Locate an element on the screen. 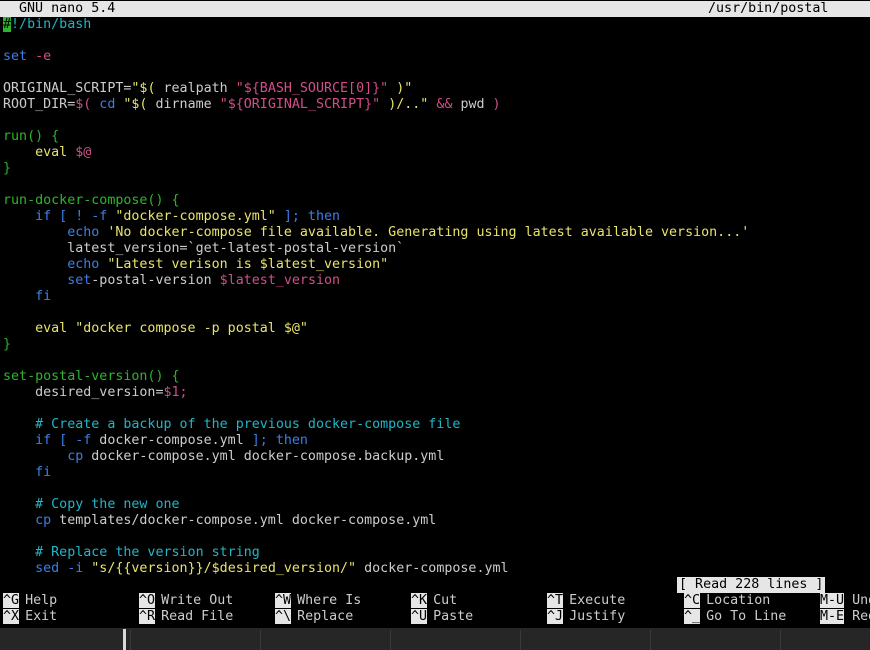 The width and height of the screenshot is (870, 650). text-cursor: # is located at coordinates (7, 24).